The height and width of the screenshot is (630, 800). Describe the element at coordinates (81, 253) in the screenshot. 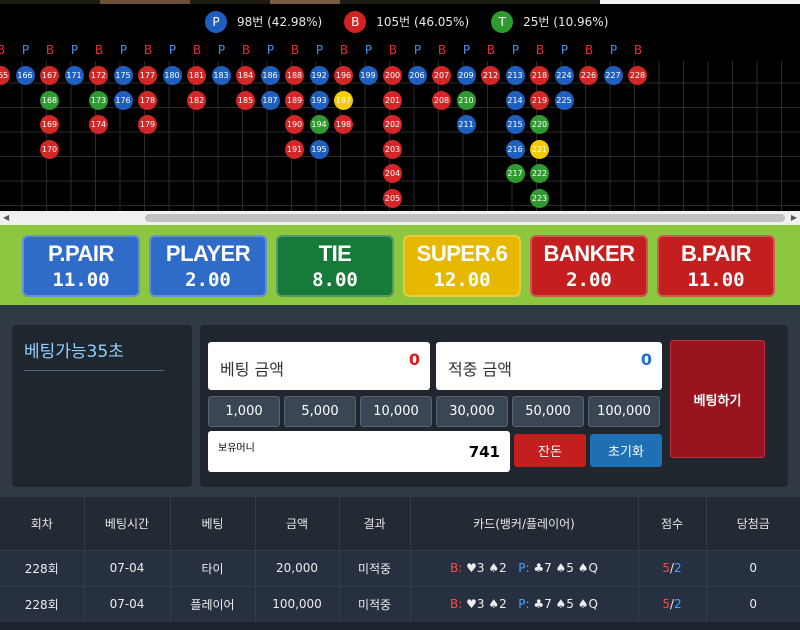

I see `bet-option-label: P.PAIR` at that location.